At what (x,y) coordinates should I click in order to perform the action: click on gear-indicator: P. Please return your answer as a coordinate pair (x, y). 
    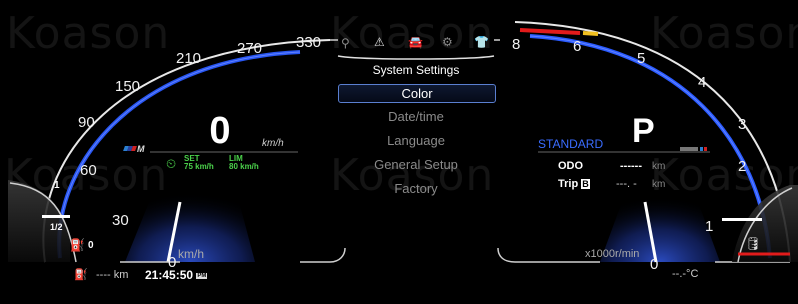
    Looking at the image, I should click on (643, 131).